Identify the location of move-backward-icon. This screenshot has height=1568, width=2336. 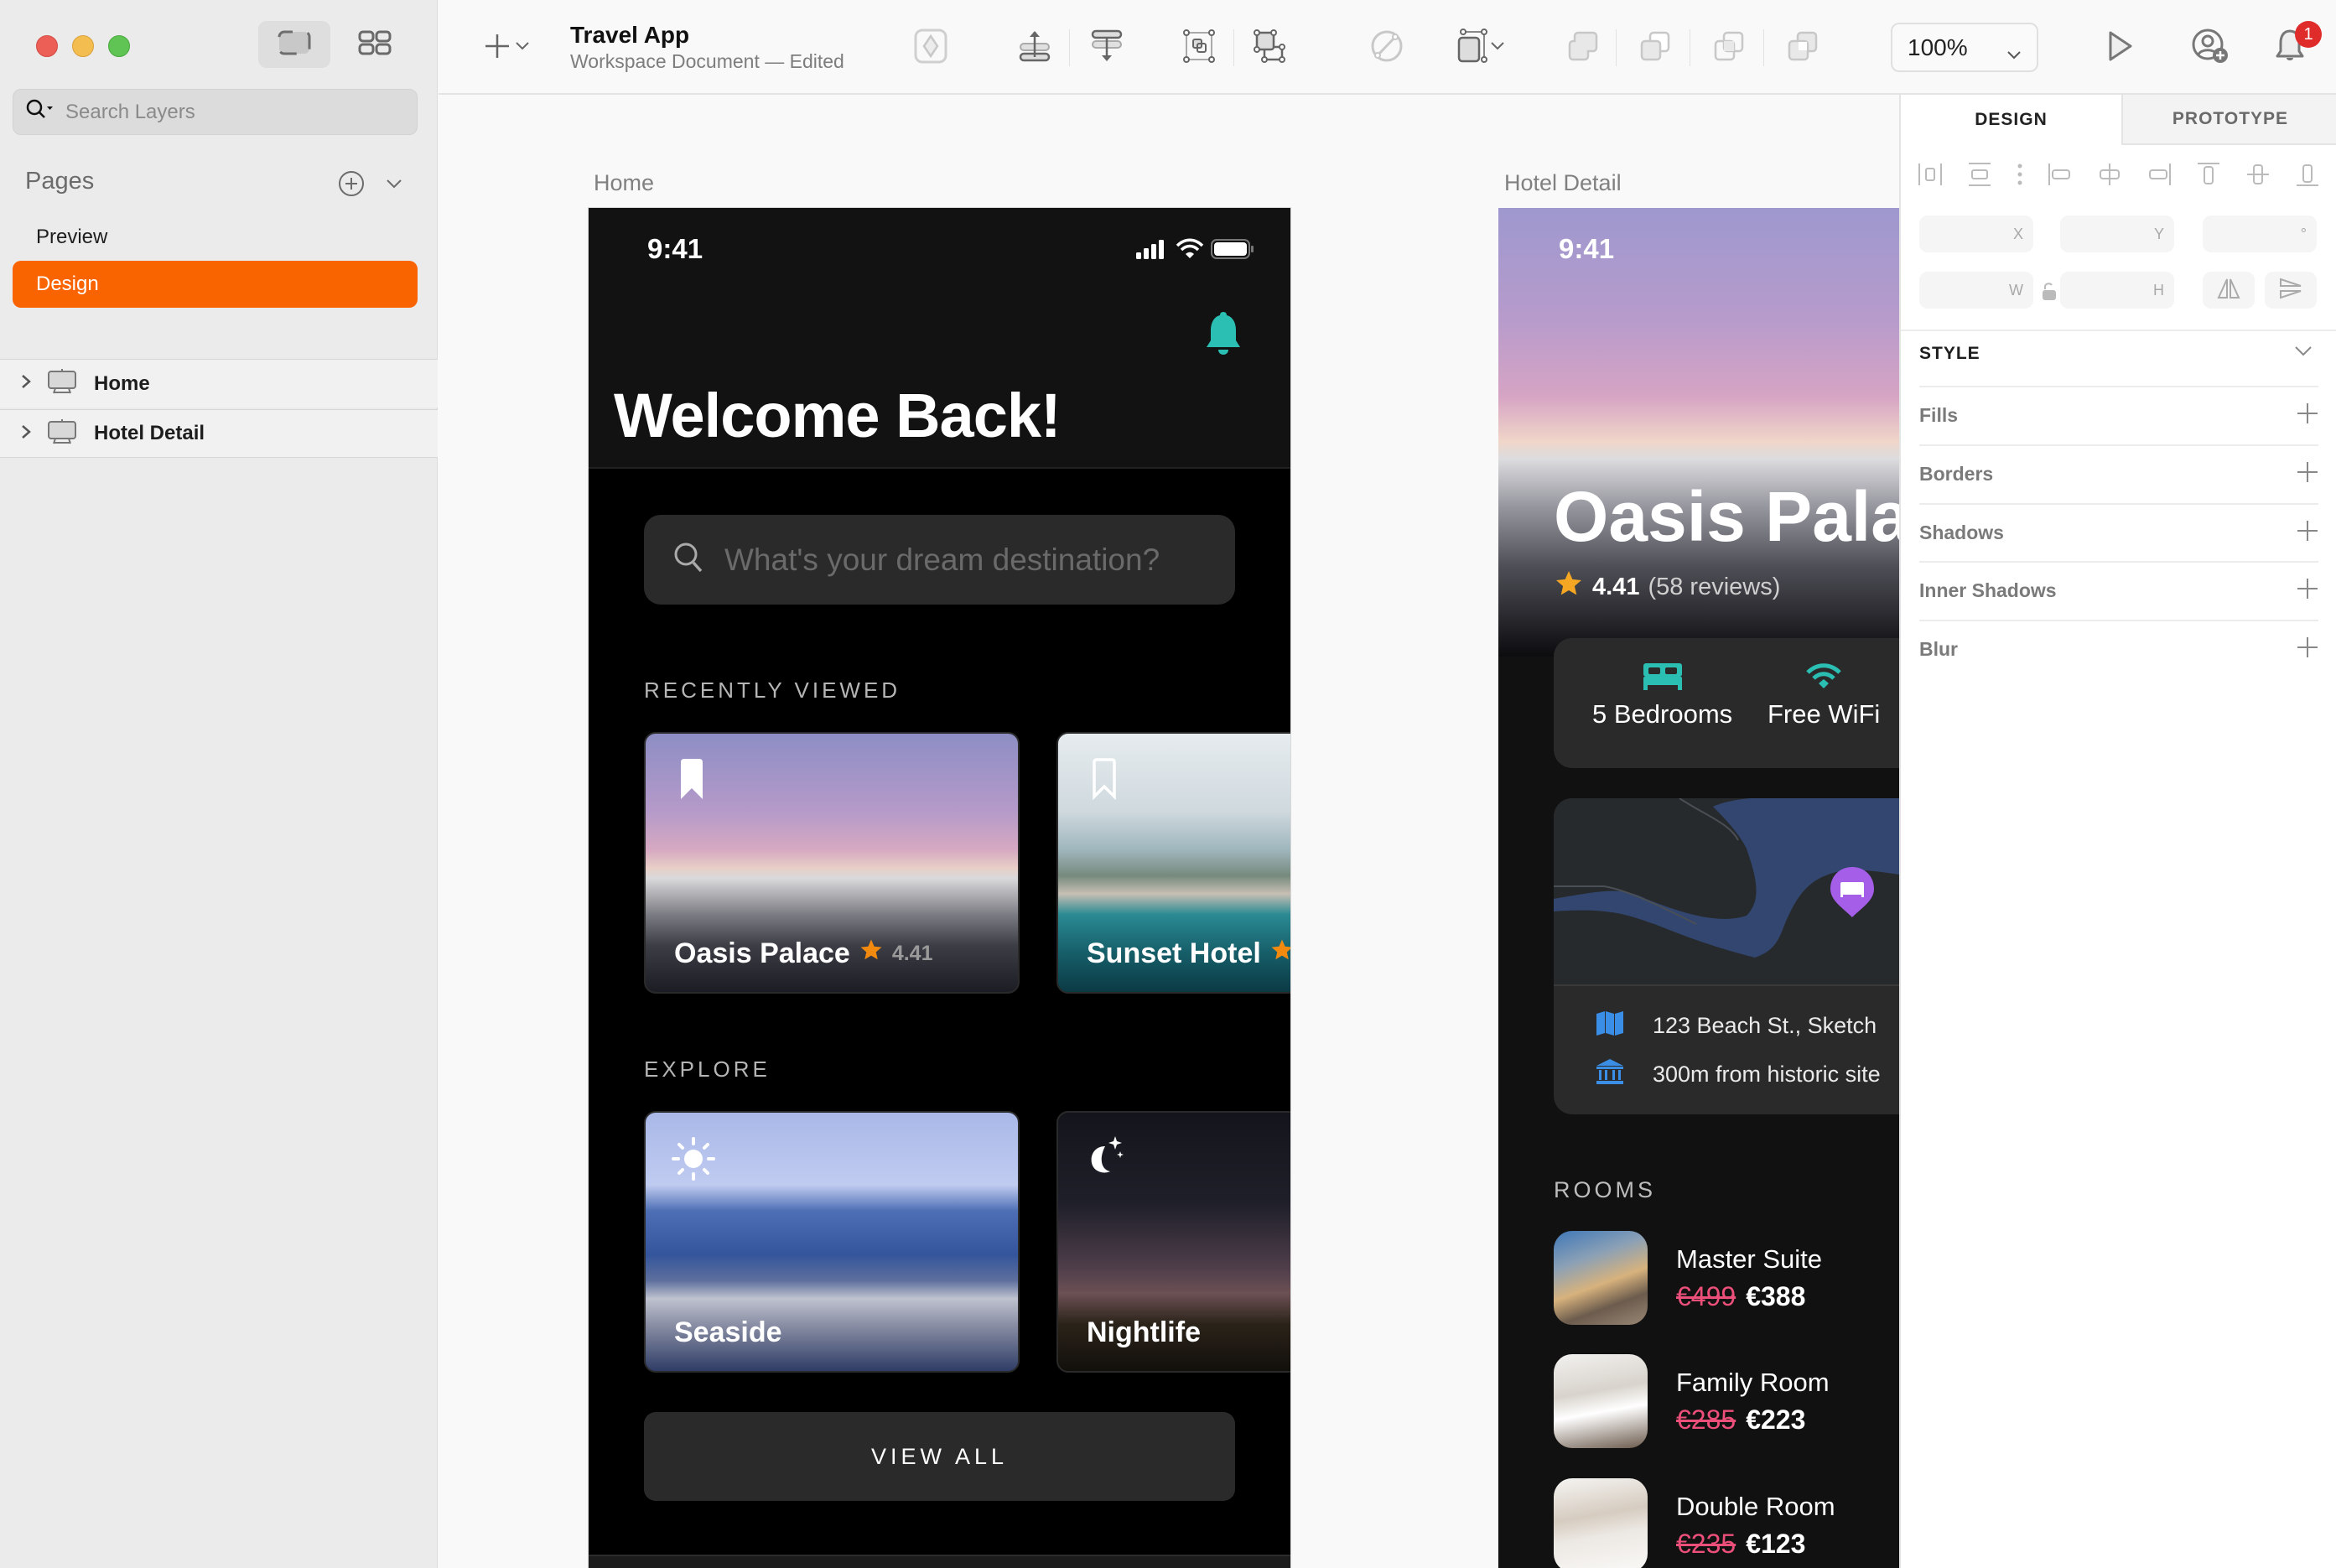
(1107, 46).